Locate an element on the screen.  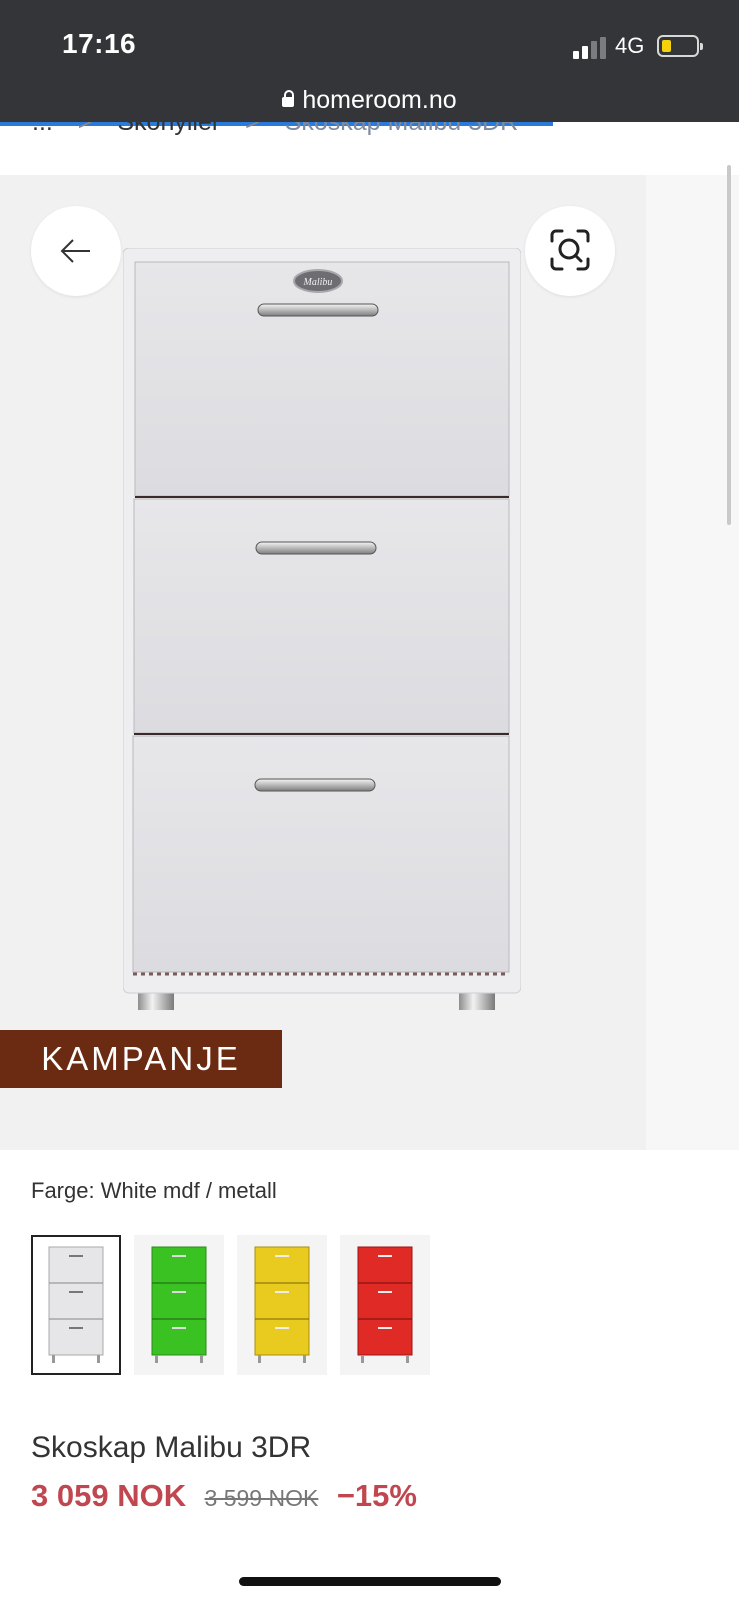
back-button is located at coordinates (76, 251).